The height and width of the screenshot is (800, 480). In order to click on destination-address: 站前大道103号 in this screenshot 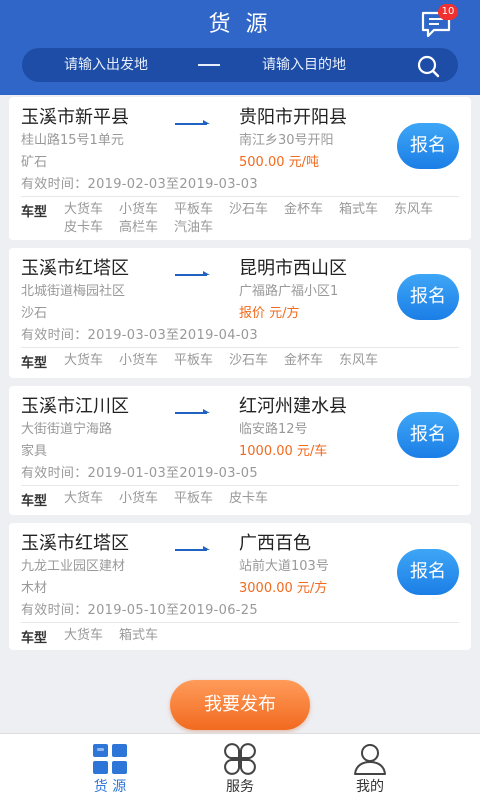, I will do `click(284, 566)`.